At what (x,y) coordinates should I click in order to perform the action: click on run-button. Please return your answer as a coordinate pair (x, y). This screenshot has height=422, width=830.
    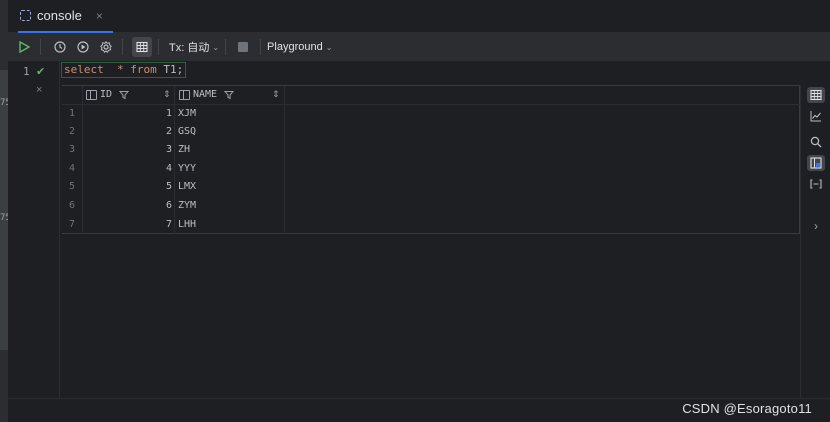
    Looking at the image, I should click on (24, 47).